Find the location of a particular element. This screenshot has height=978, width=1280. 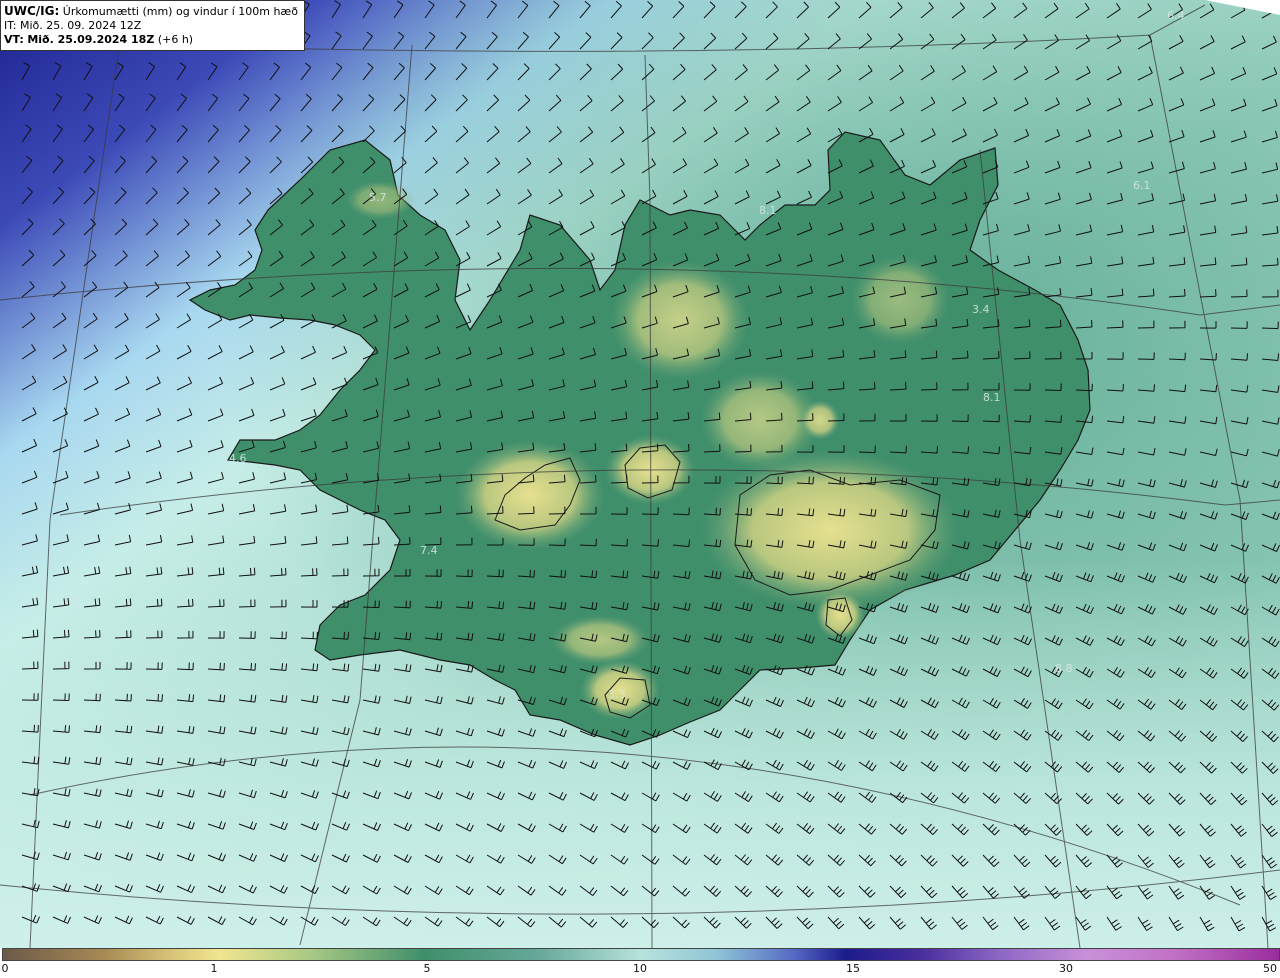

colorbar-strip is located at coordinates (641, 954).